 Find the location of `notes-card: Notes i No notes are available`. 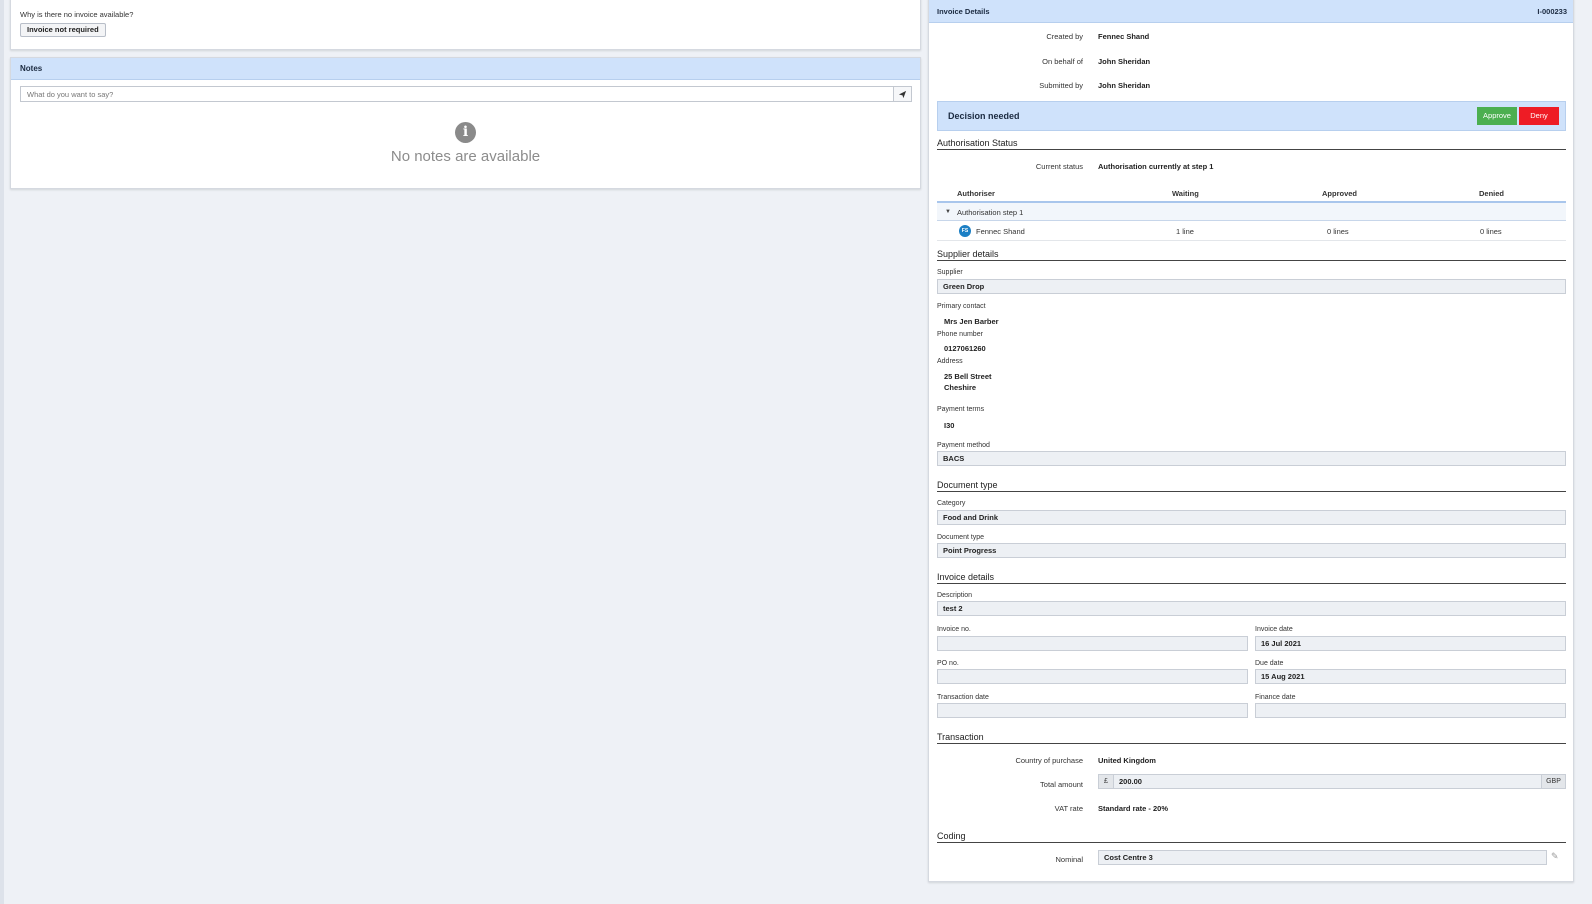

notes-card: Notes i No notes are available is located at coordinates (465, 123).